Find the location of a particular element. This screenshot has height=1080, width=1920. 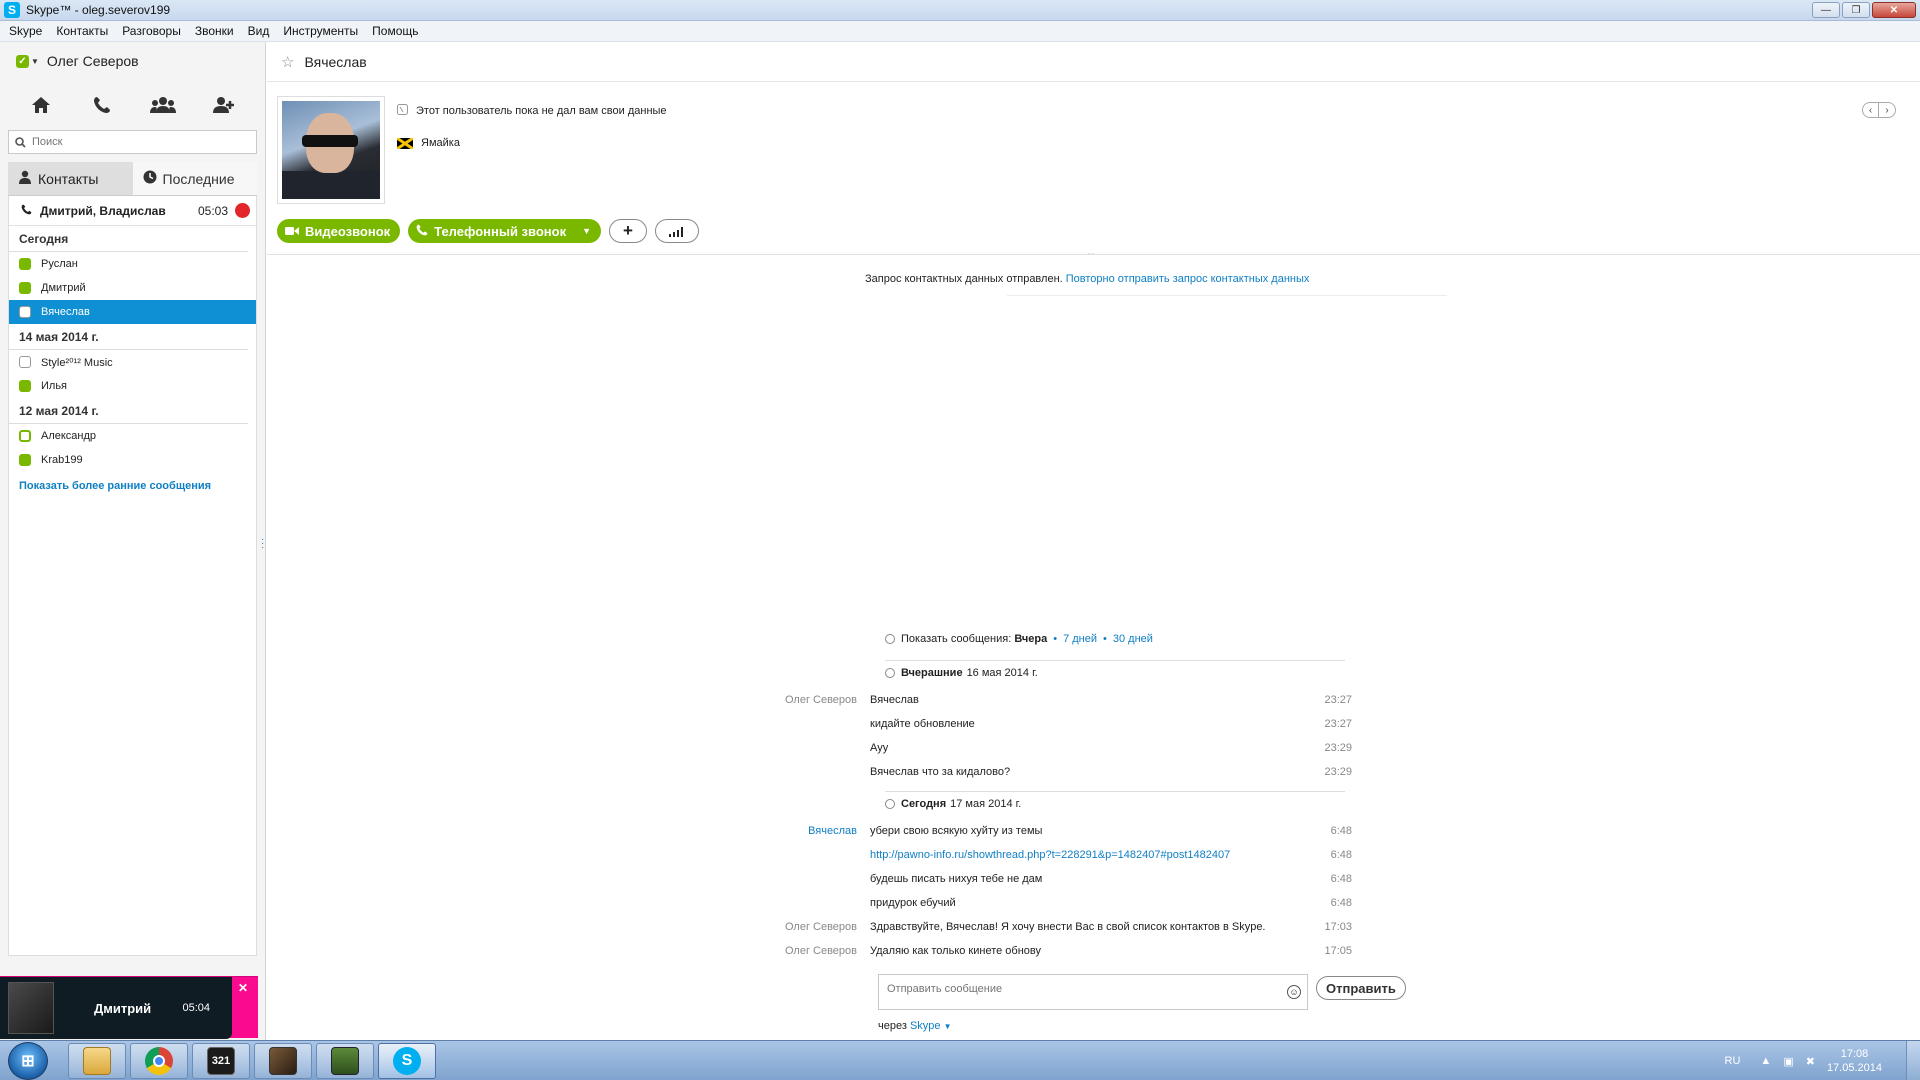

contact-item-style-music: Style²⁰¹² Music is located at coordinates (132, 362).